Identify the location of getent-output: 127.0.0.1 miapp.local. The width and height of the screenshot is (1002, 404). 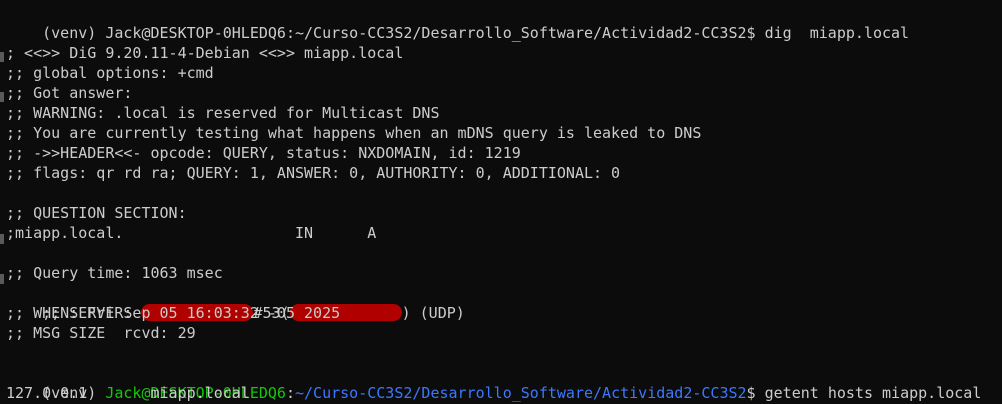
(128, 393).